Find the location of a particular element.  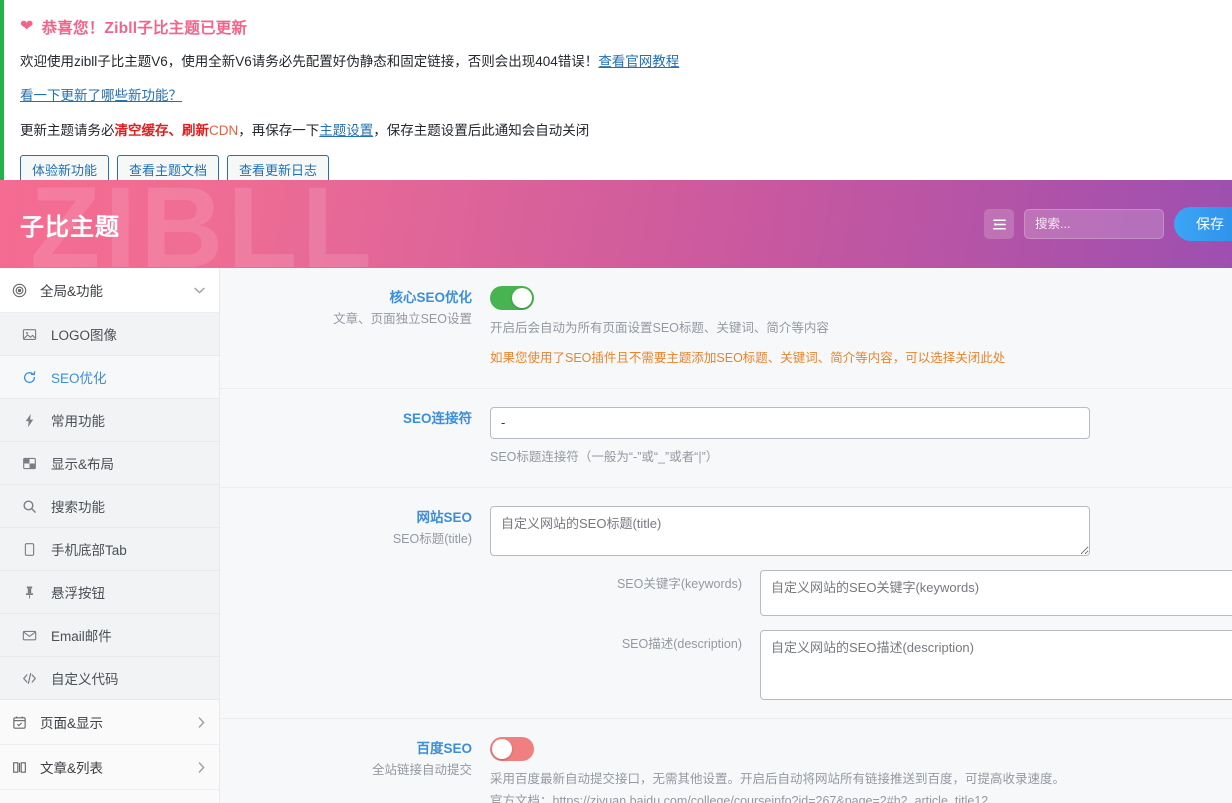

baidu-seo-sub: 全站链接自动提交 is located at coordinates (421, 769).